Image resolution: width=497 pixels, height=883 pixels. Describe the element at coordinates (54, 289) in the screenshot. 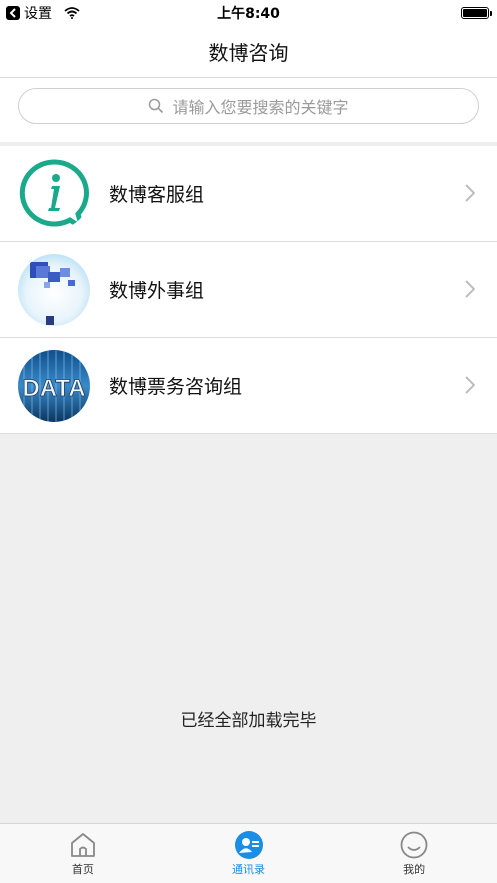

I see `blue-cubes-avatar` at that location.